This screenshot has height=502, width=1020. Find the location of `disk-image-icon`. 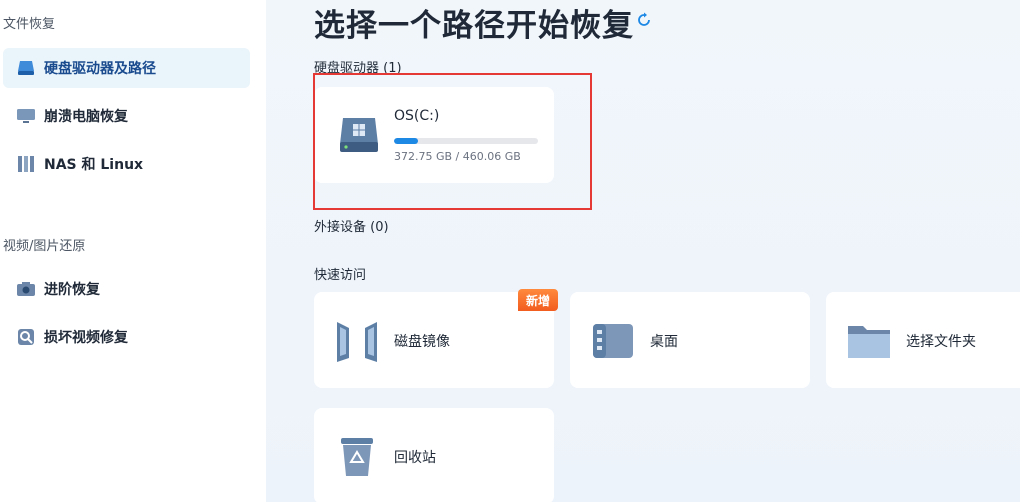

disk-image-icon is located at coordinates (357, 342).